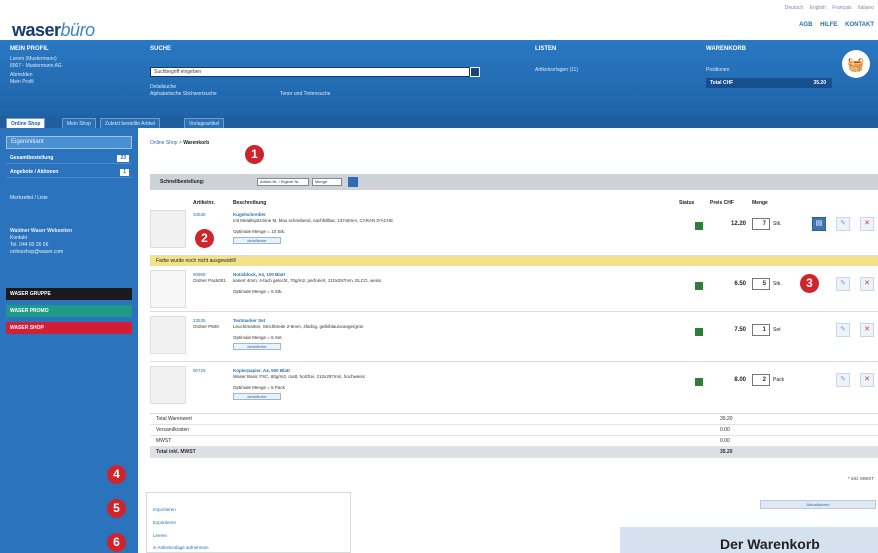 The width and height of the screenshot is (878, 553). Describe the element at coordinates (206, 324) in the screenshot. I see `article-number: 33535 Ordner P600` at that location.